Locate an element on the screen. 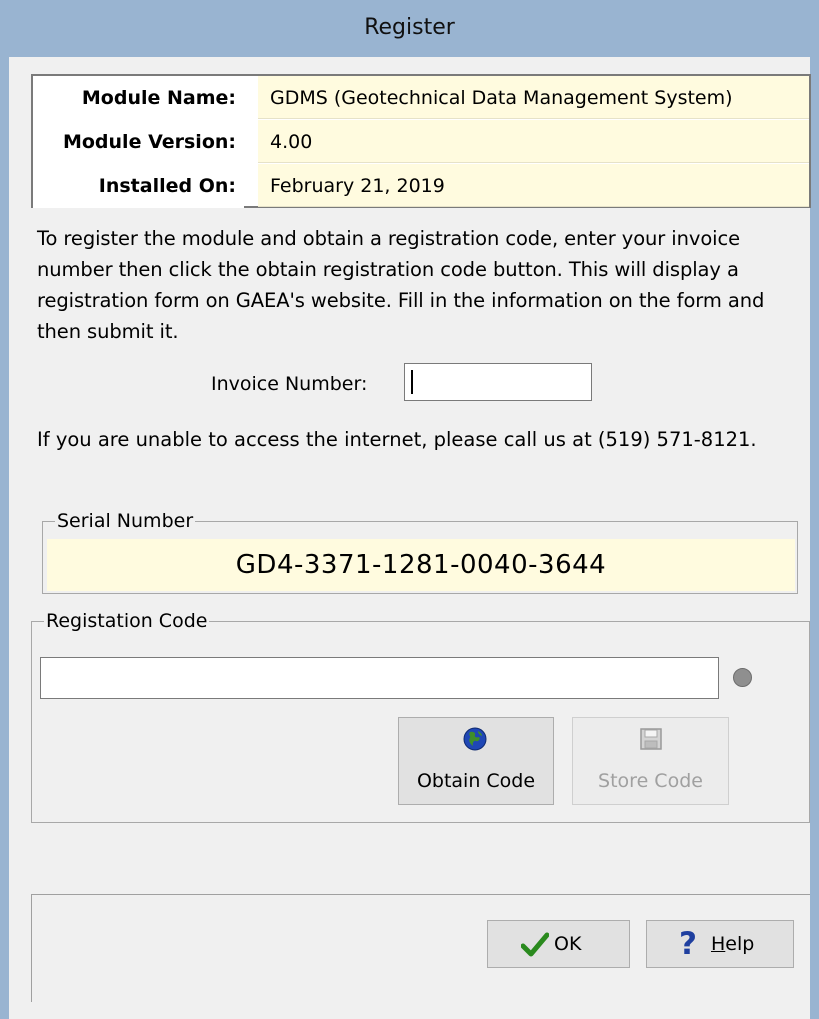 This screenshot has height=1019, width=819. serial-number-title: Serial Number is located at coordinates (125, 521).